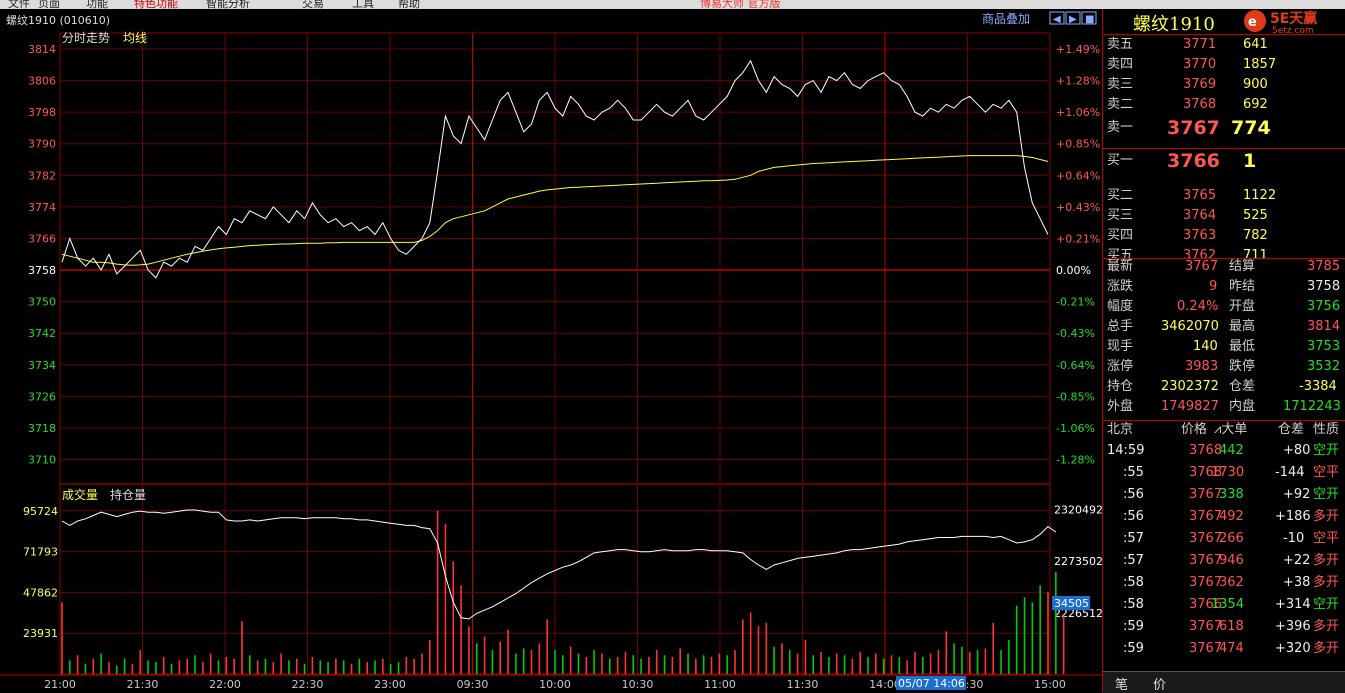  Describe the element at coordinates (1255, 104) in the screenshot. I see `ask-qty: 692` at that location.